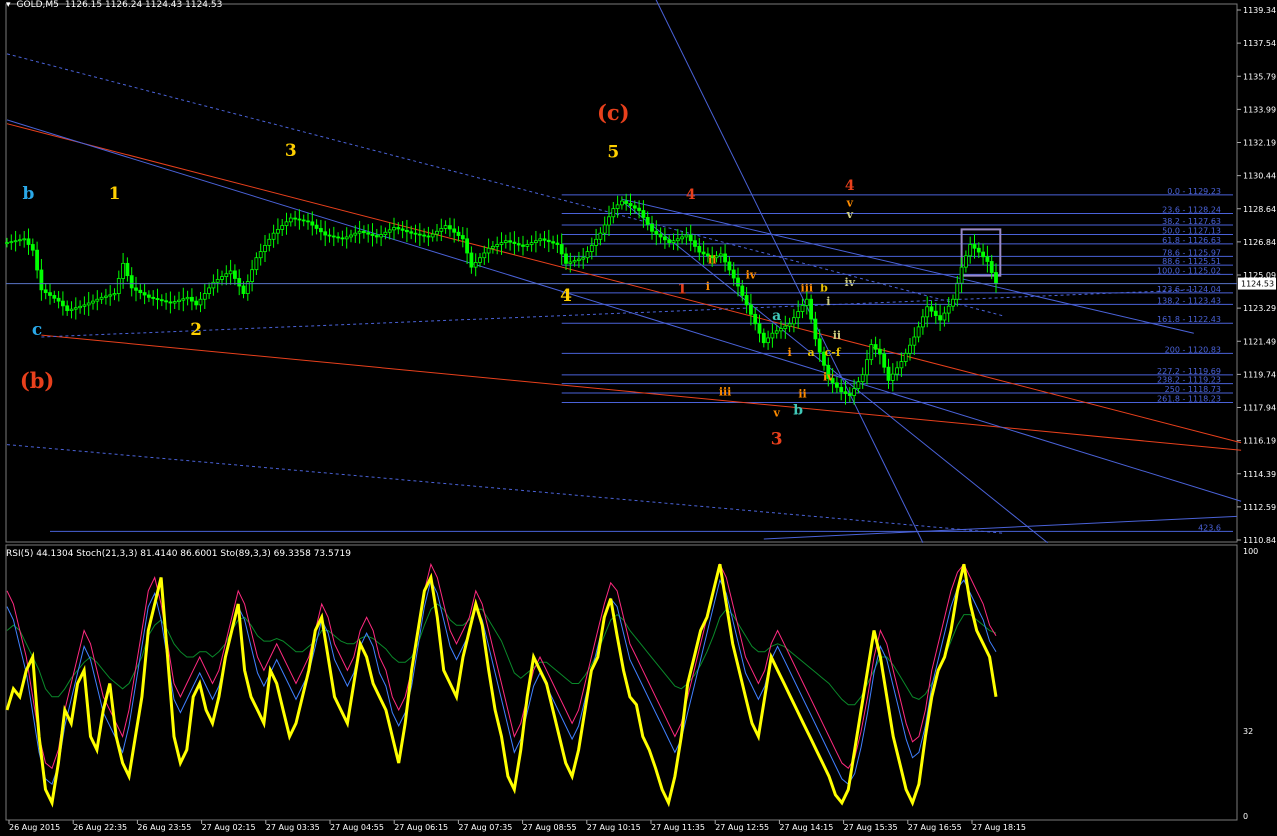 This screenshot has width=1277, height=836. Describe the element at coordinates (1259, 308) in the screenshot. I see `y-tick-label: 1123.29` at that location.